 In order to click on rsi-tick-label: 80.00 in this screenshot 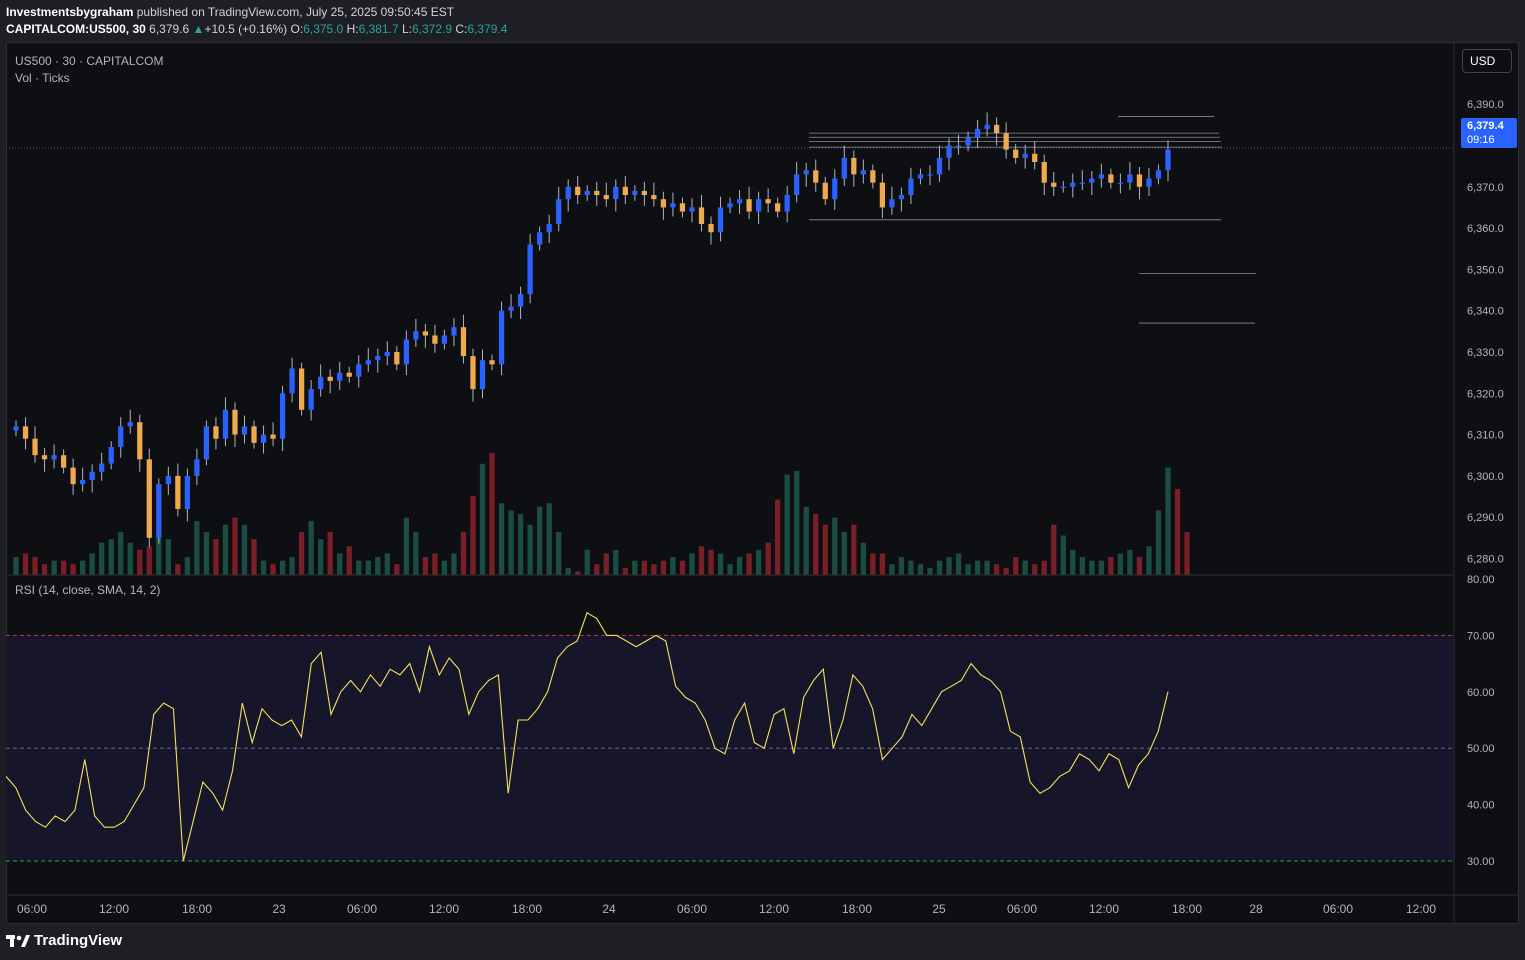, I will do `click(1481, 580)`.